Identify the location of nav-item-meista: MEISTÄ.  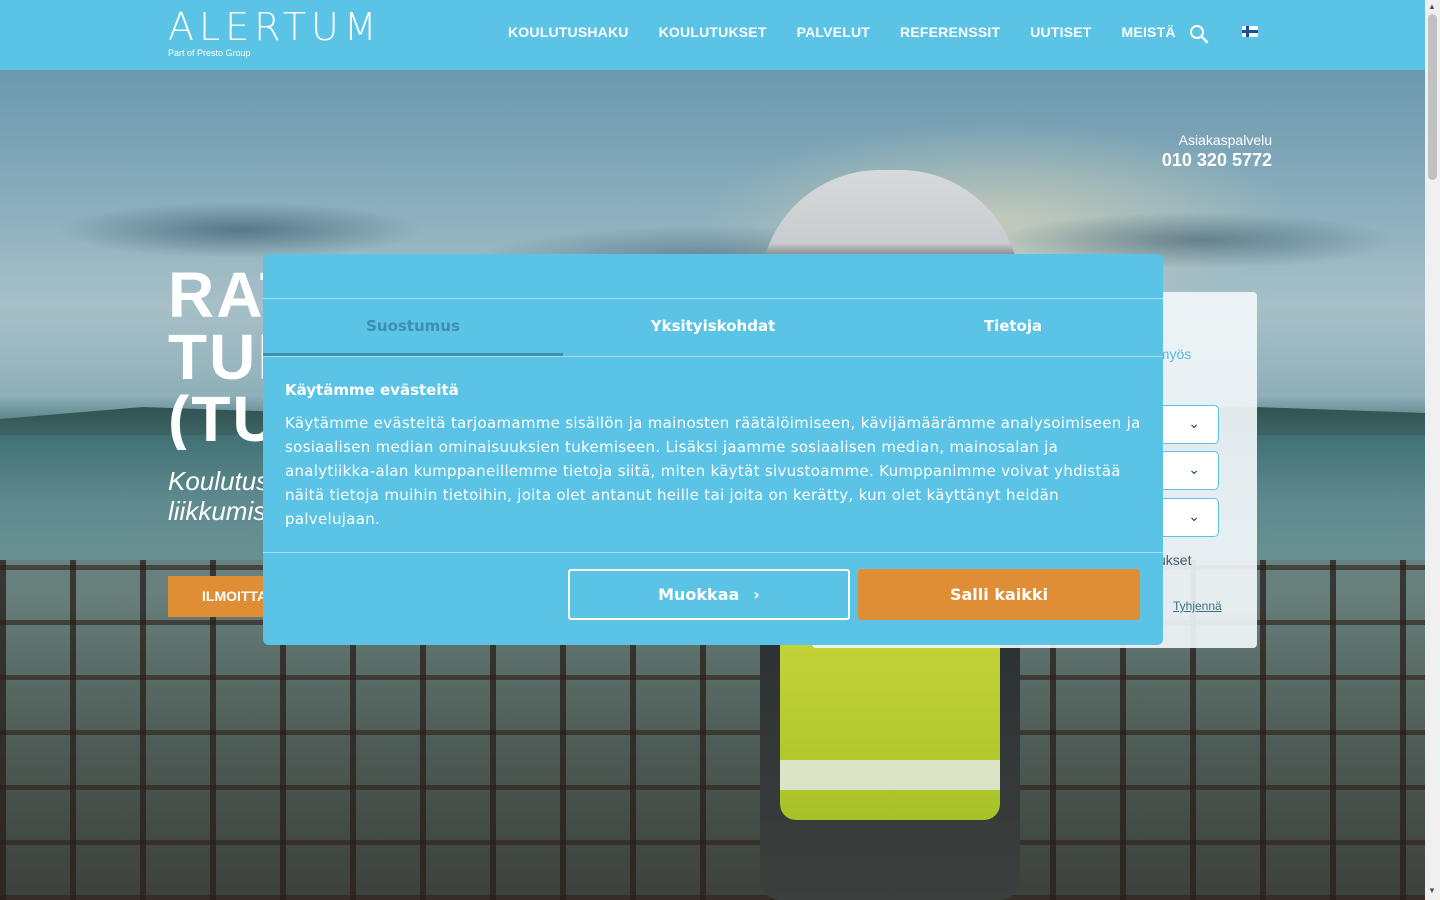
(1149, 32).